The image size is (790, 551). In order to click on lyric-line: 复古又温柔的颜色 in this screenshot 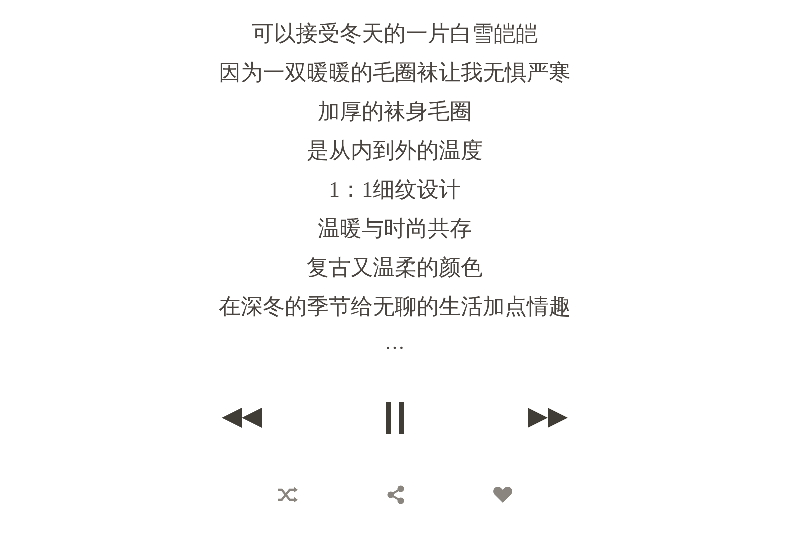, I will do `click(395, 268)`.